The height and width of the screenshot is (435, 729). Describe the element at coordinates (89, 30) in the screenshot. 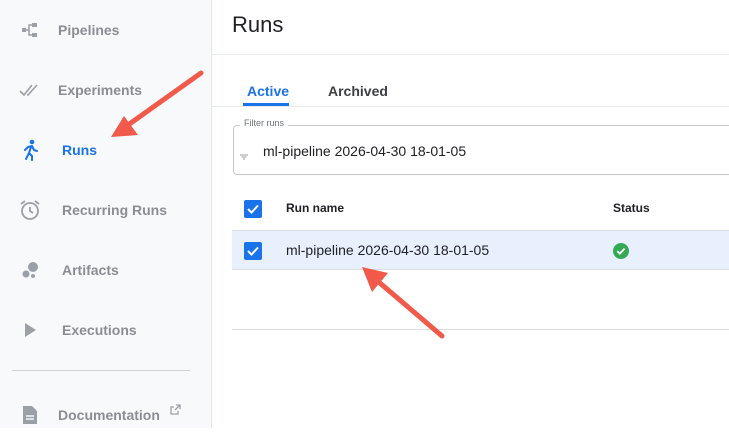

I see `sidebar-item-label: Pipelines` at that location.